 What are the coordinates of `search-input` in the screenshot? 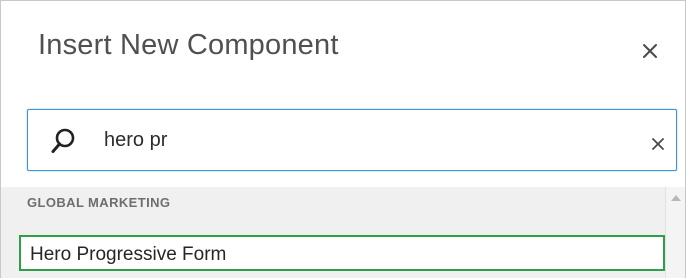 It's located at (364, 140).